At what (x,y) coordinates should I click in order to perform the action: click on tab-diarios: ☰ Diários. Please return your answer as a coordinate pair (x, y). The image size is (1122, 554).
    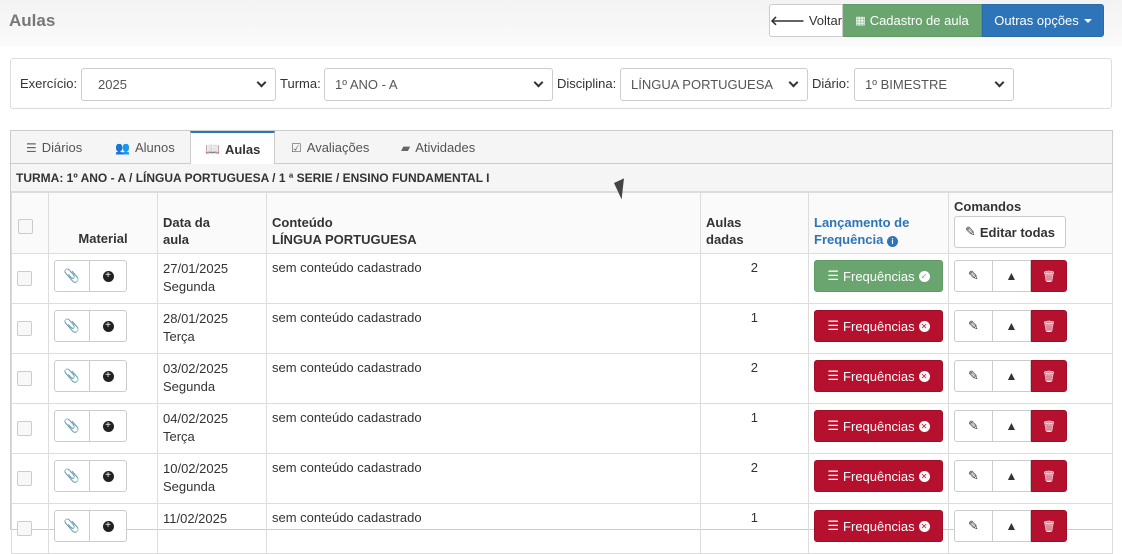
    Looking at the image, I should click on (54, 147).